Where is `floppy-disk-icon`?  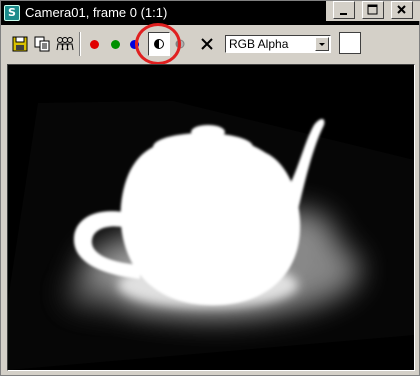 floppy-disk-icon is located at coordinates (20, 44).